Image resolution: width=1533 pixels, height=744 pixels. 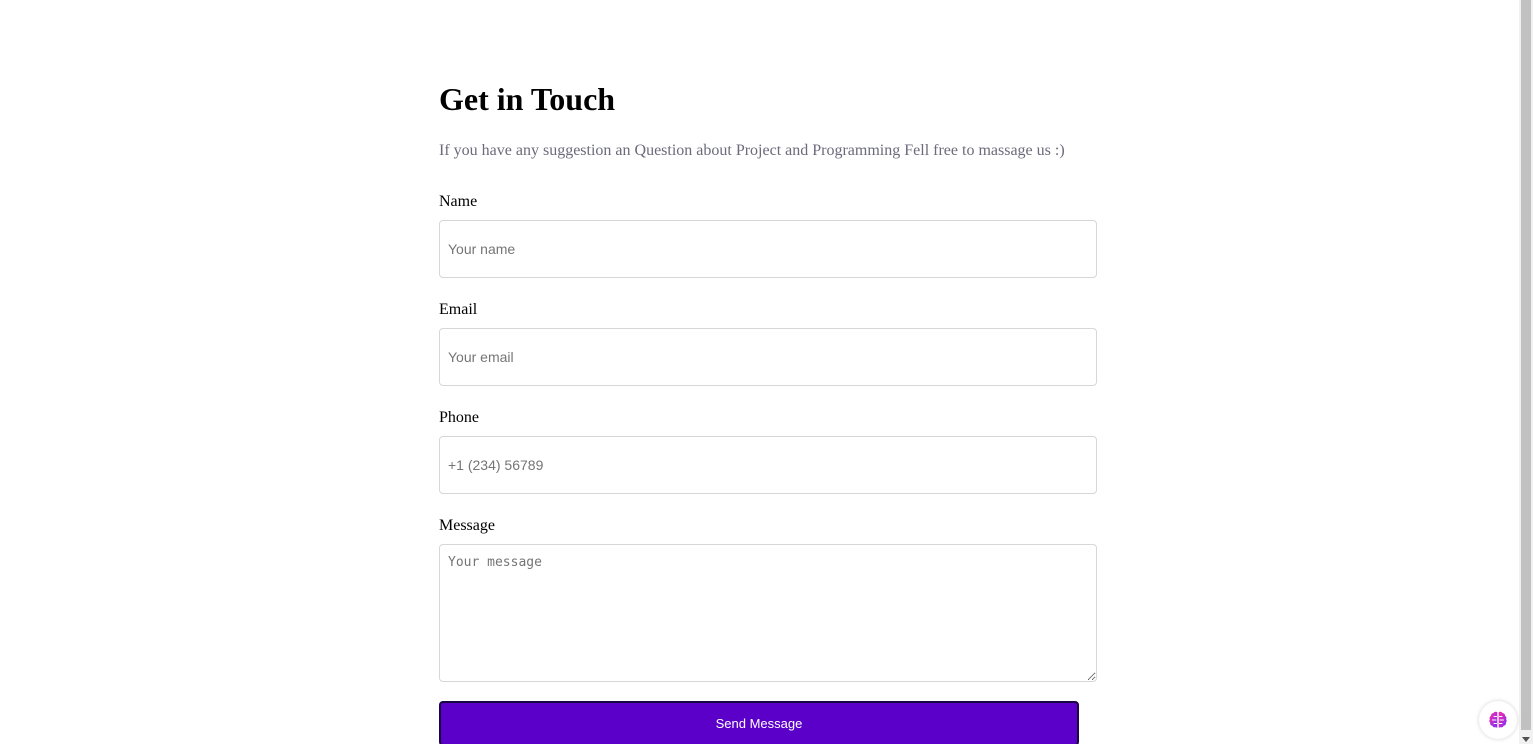 What do you see at coordinates (768, 613) in the screenshot?
I see `message-textarea` at bounding box center [768, 613].